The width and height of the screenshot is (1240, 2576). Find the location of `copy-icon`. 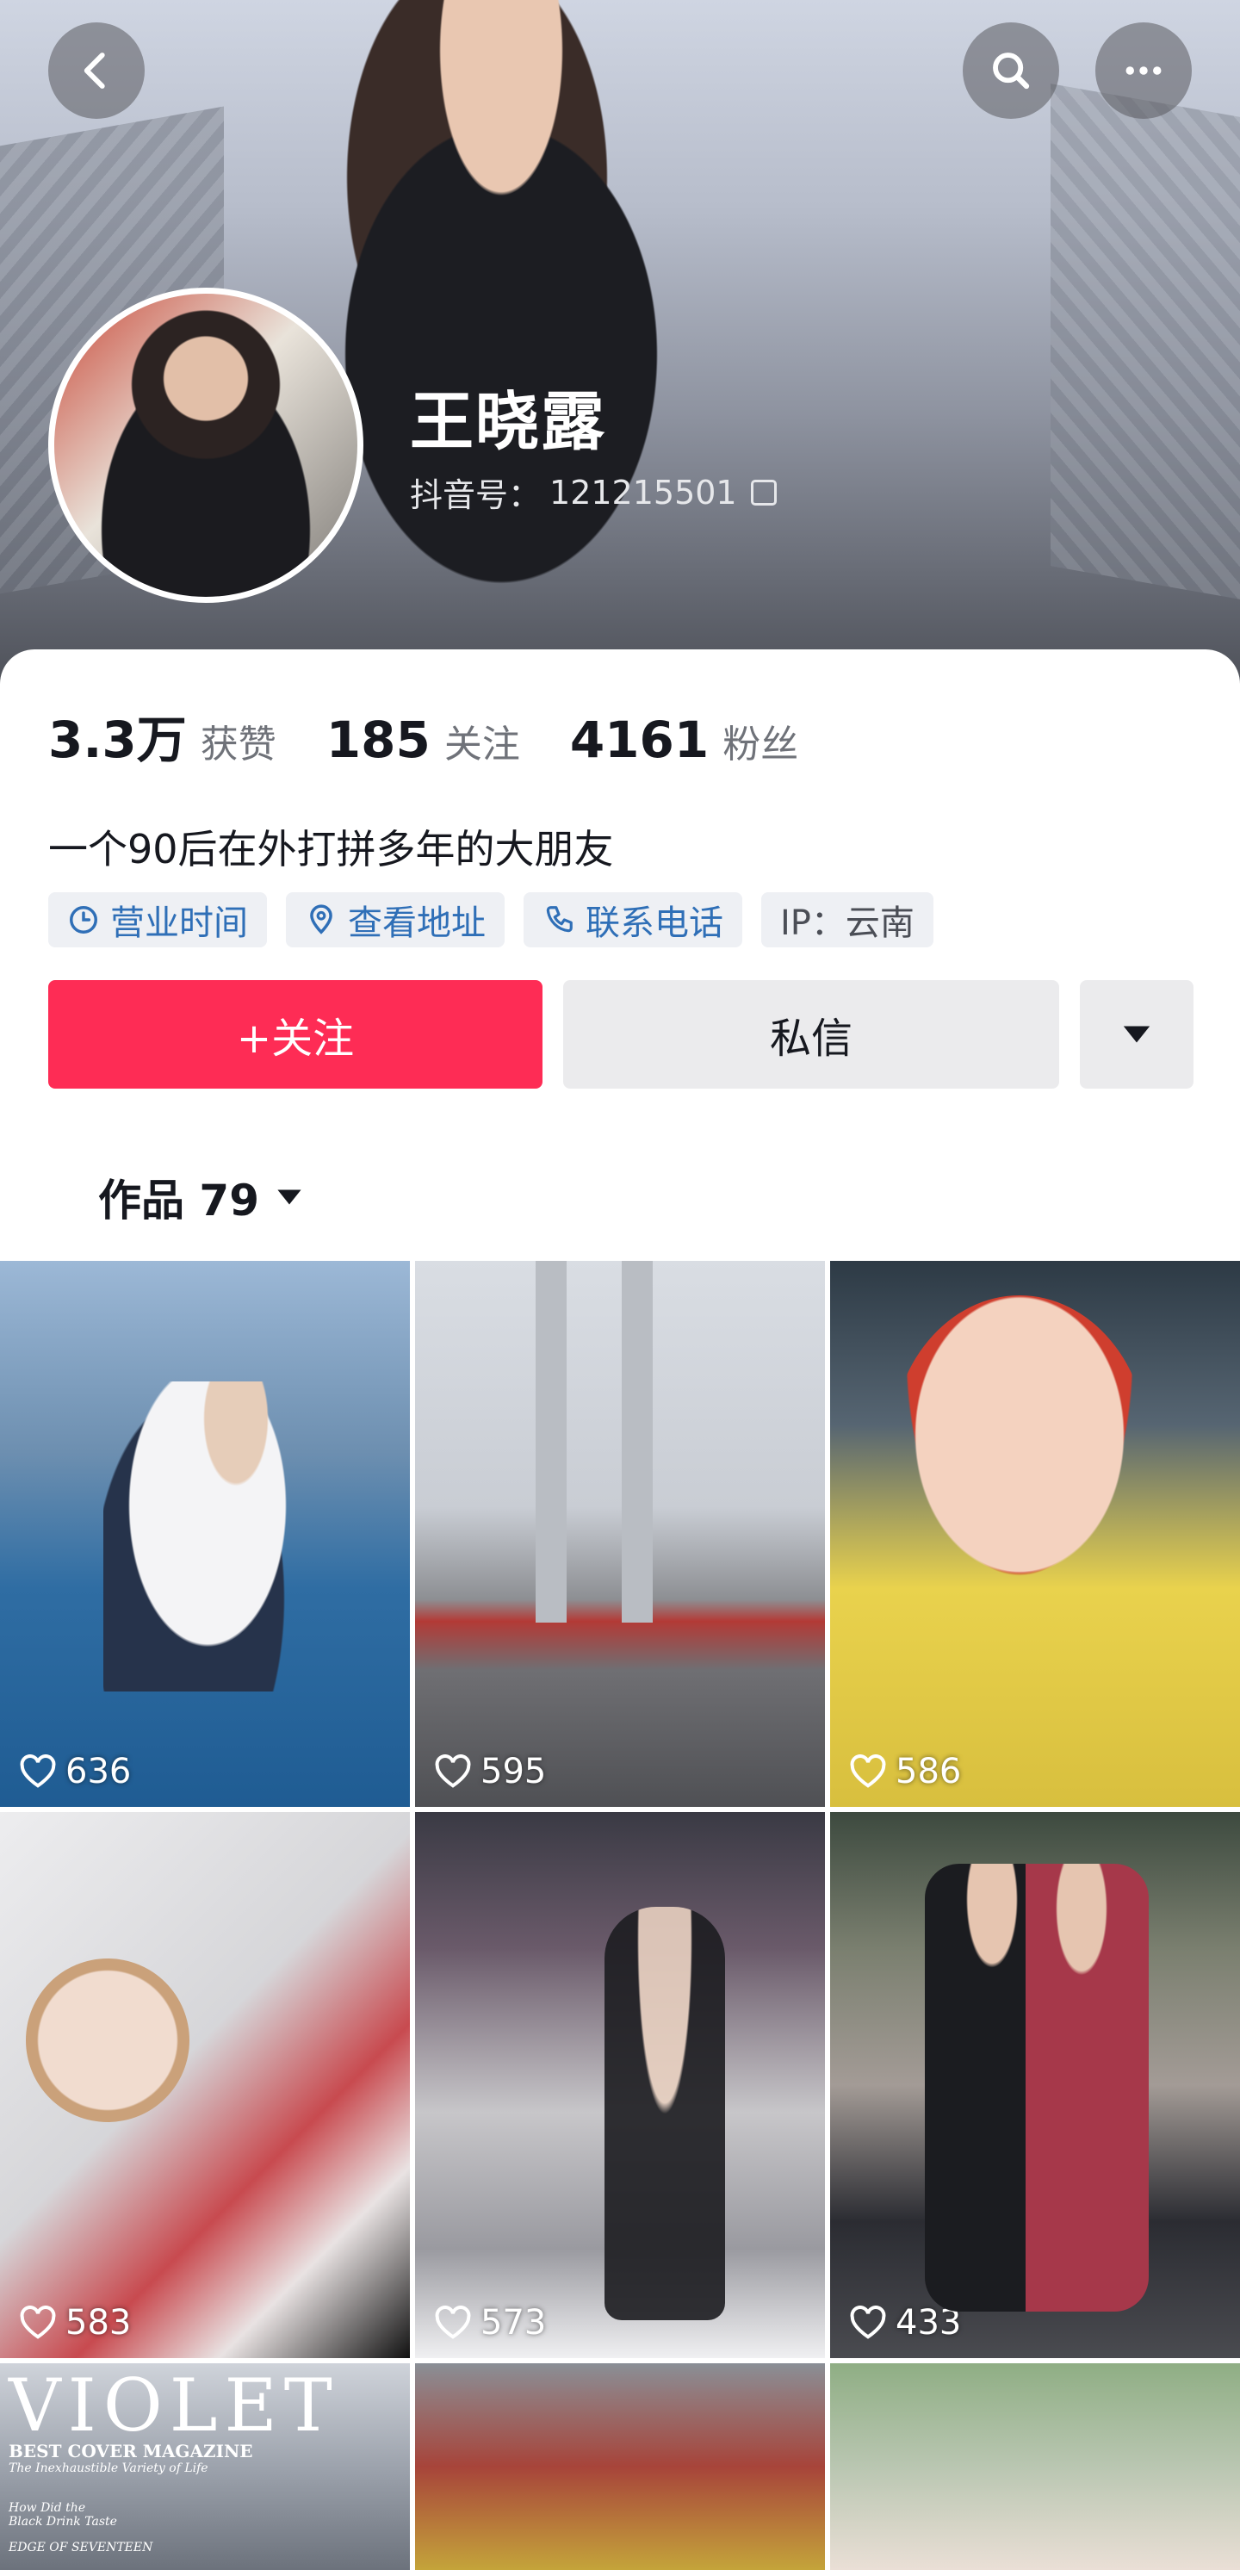

copy-icon is located at coordinates (764, 492).